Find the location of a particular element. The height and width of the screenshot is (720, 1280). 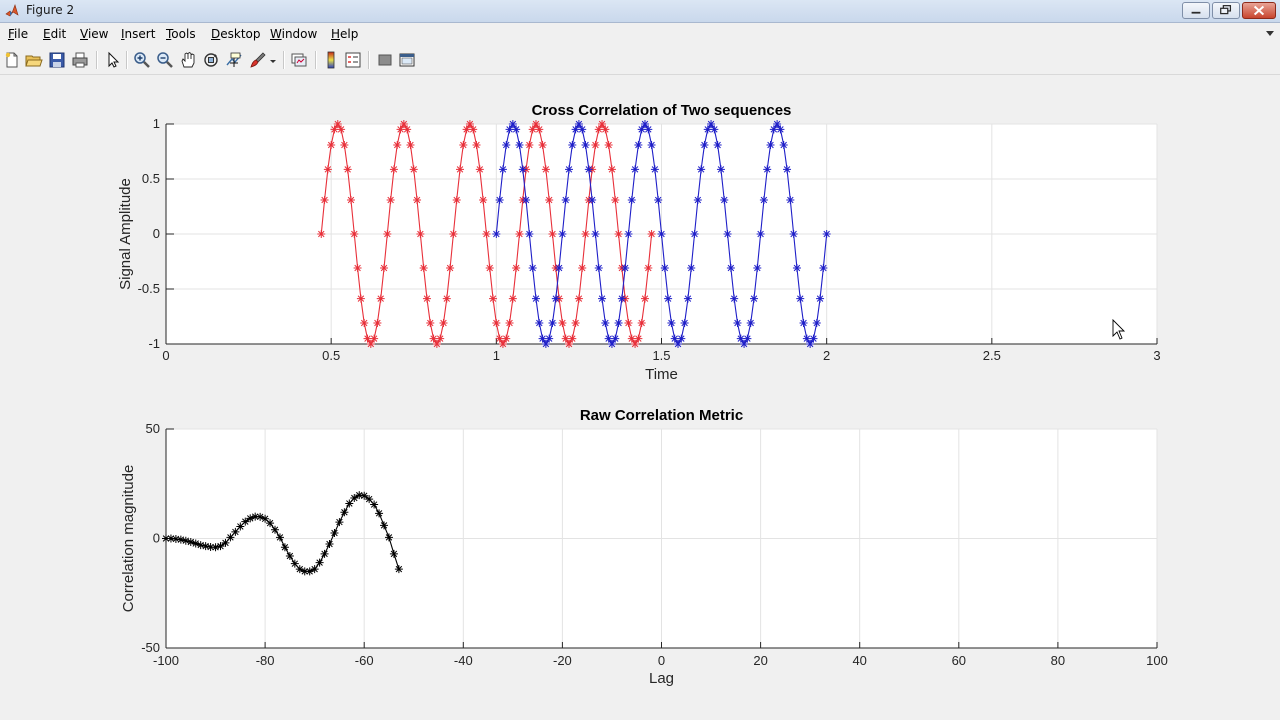

y-tick-label: -1 is located at coordinates (154, 343).